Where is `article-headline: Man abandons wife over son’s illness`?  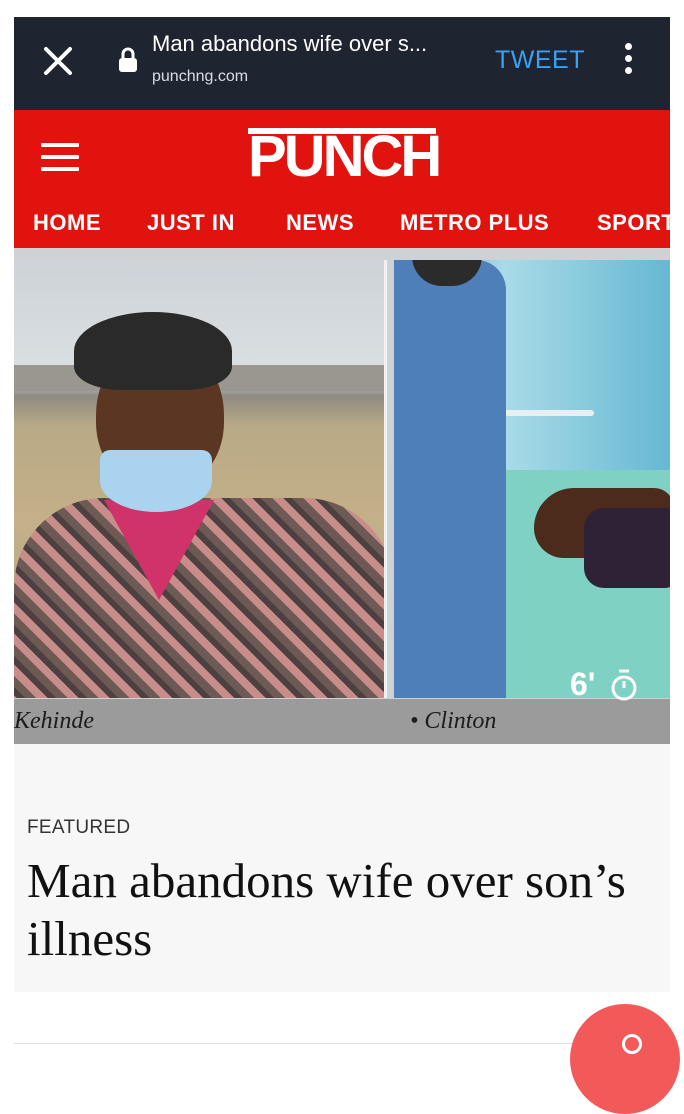 article-headline: Man abandons wife over son’s illness is located at coordinates (326, 909).